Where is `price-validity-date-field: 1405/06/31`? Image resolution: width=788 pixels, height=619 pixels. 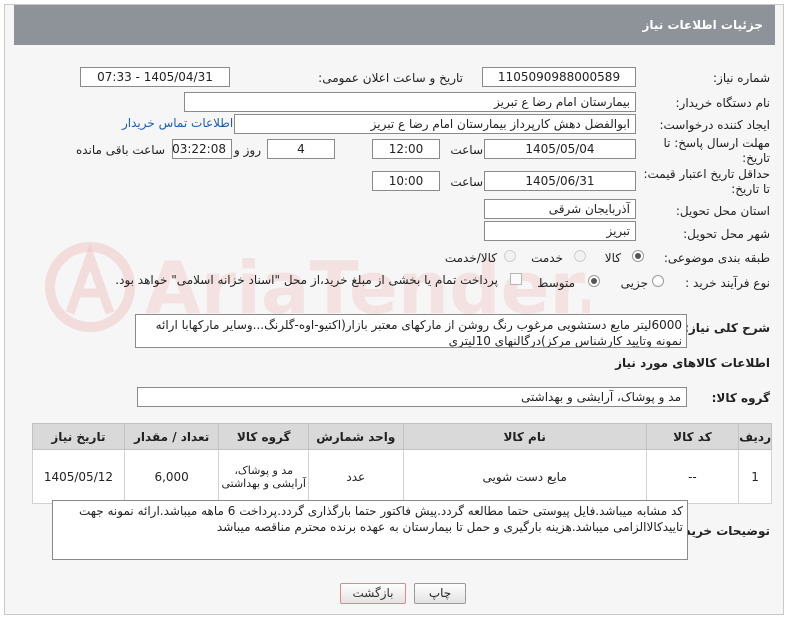 price-validity-date-field: 1405/06/31 is located at coordinates (560, 181).